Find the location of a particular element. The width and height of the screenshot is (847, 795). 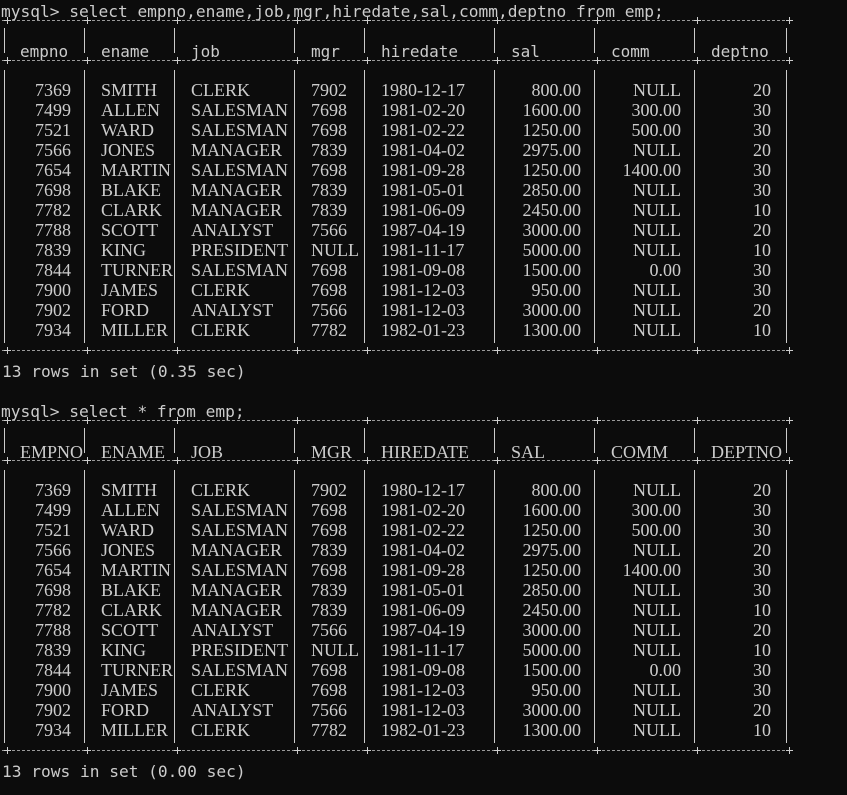

table-cell: 950.00 is located at coordinates (556, 690).